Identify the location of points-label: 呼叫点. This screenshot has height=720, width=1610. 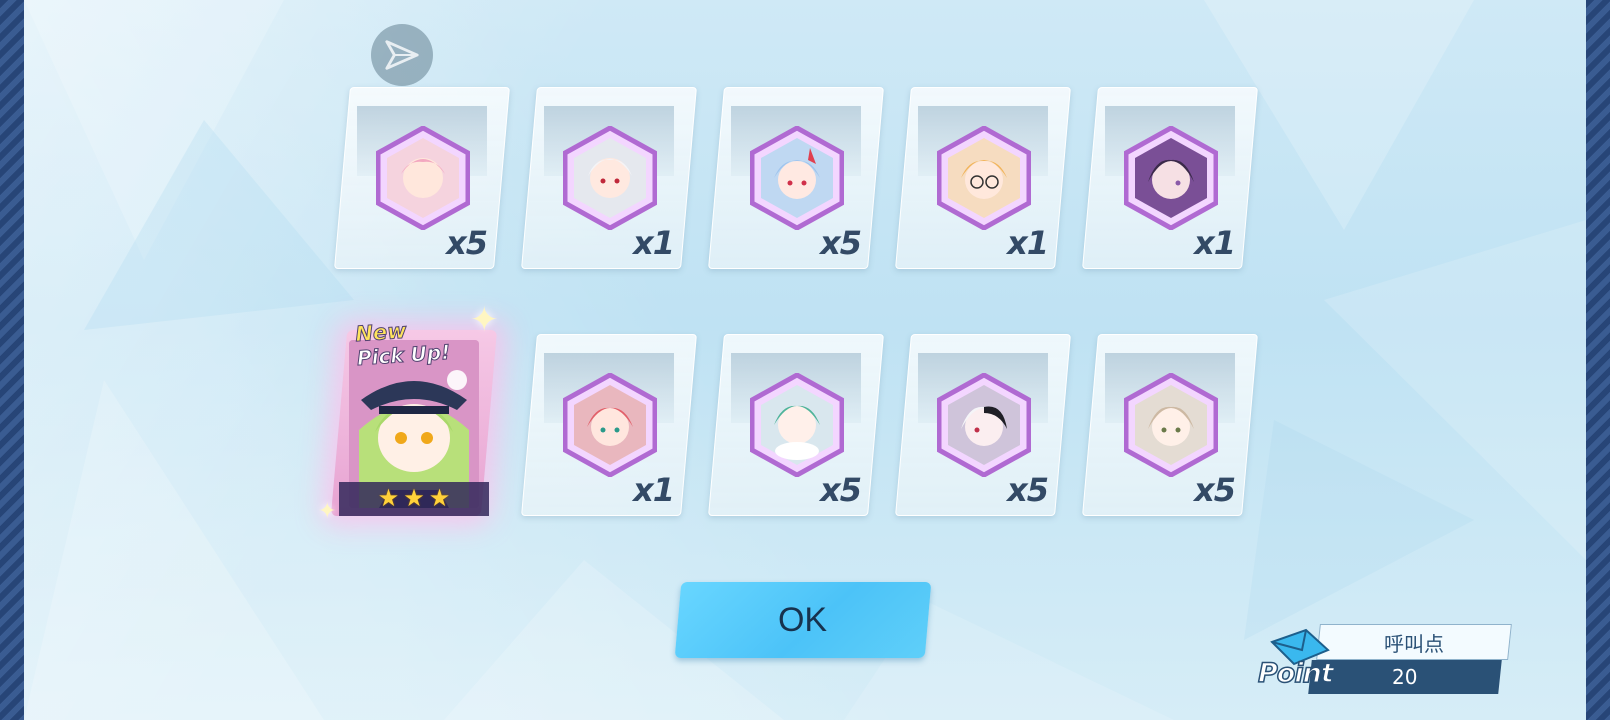
(1414, 643).